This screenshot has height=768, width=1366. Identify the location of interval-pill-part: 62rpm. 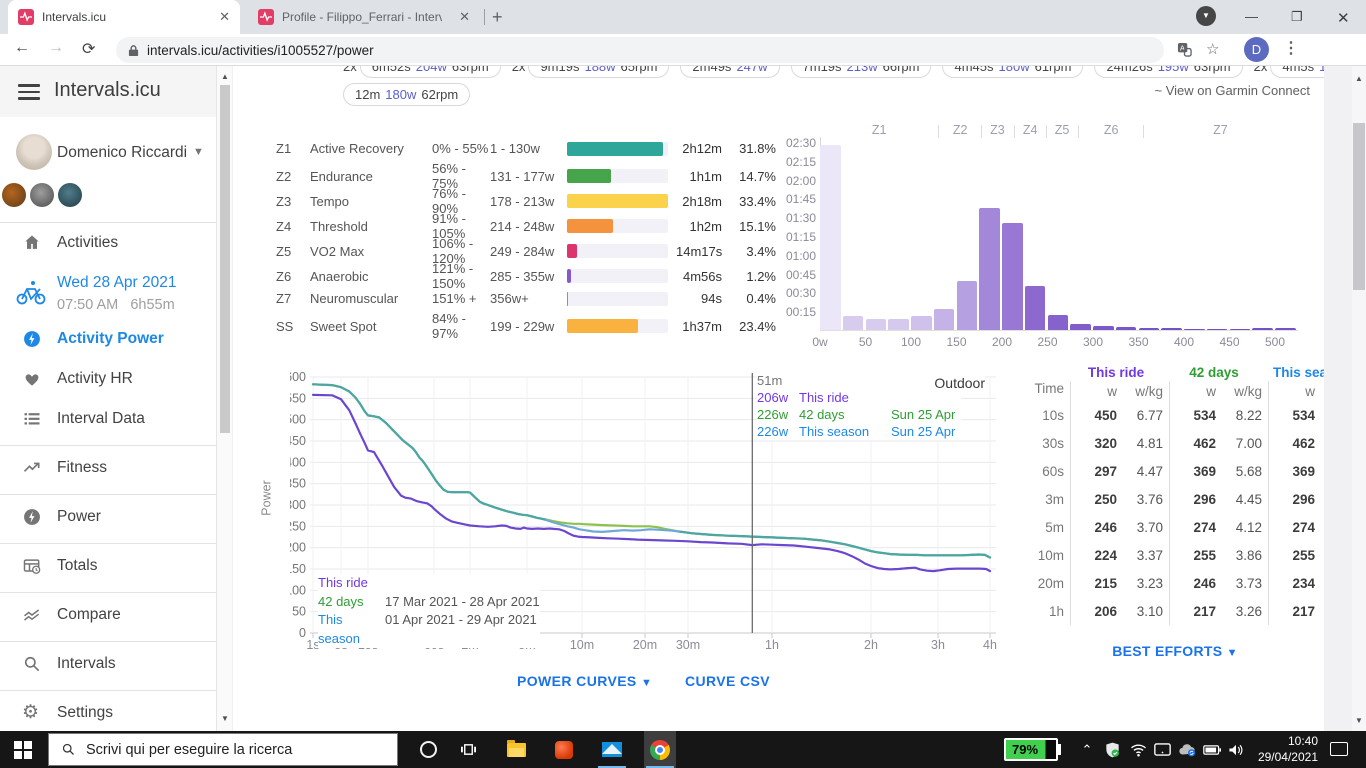
(440, 94).